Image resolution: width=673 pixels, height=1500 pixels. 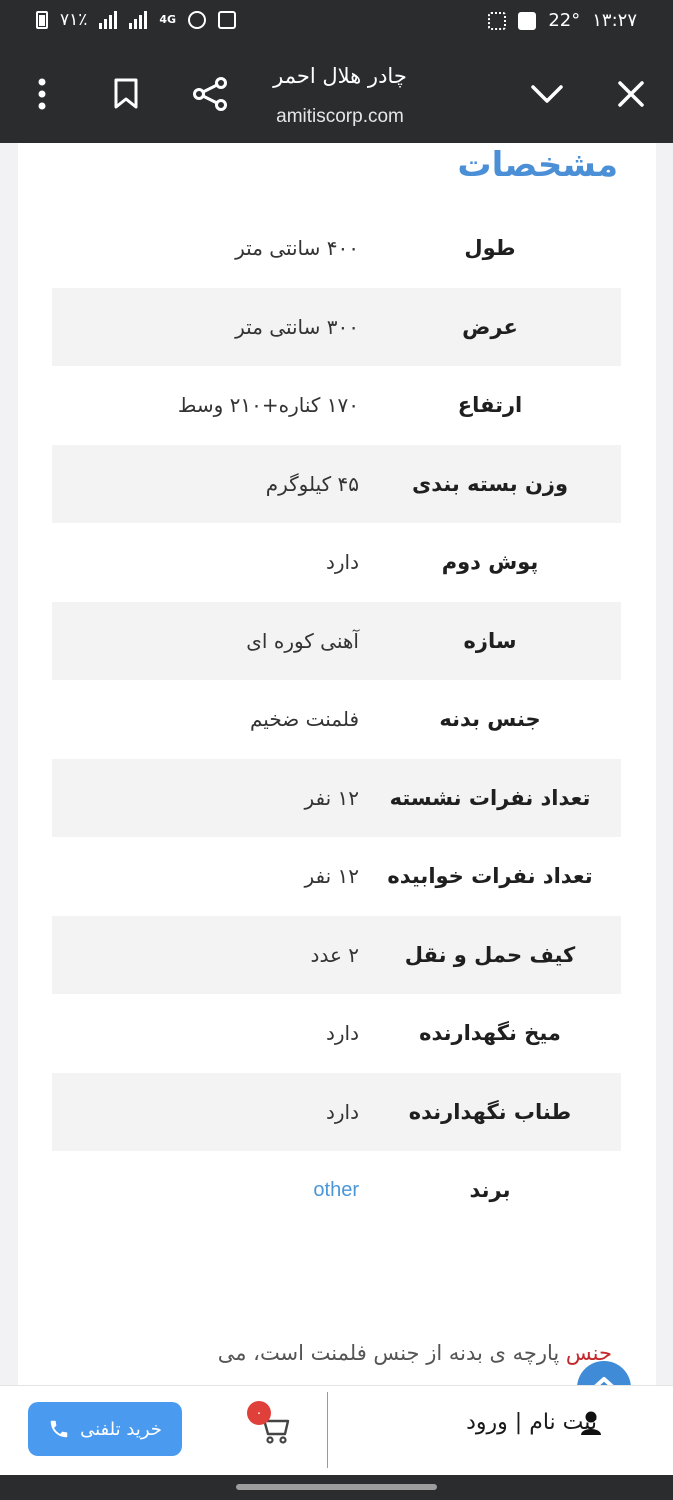 I want to click on spec-row: وزن بسته بندی ۴۵ کیلوگرم, so click(x=336, y=483).